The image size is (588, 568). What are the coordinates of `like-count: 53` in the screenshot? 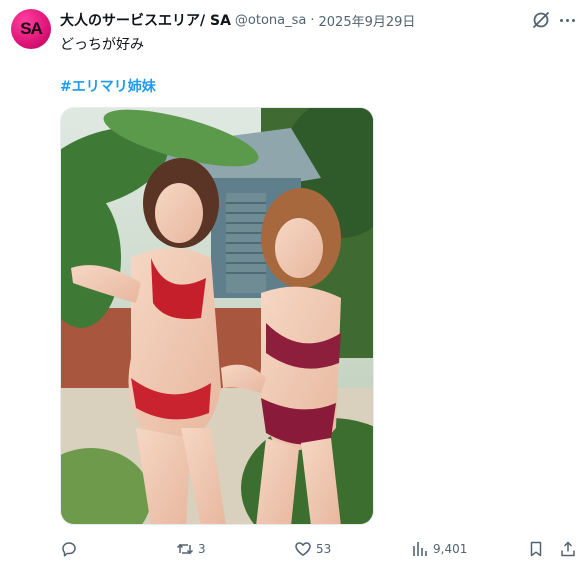 It's located at (324, 549).